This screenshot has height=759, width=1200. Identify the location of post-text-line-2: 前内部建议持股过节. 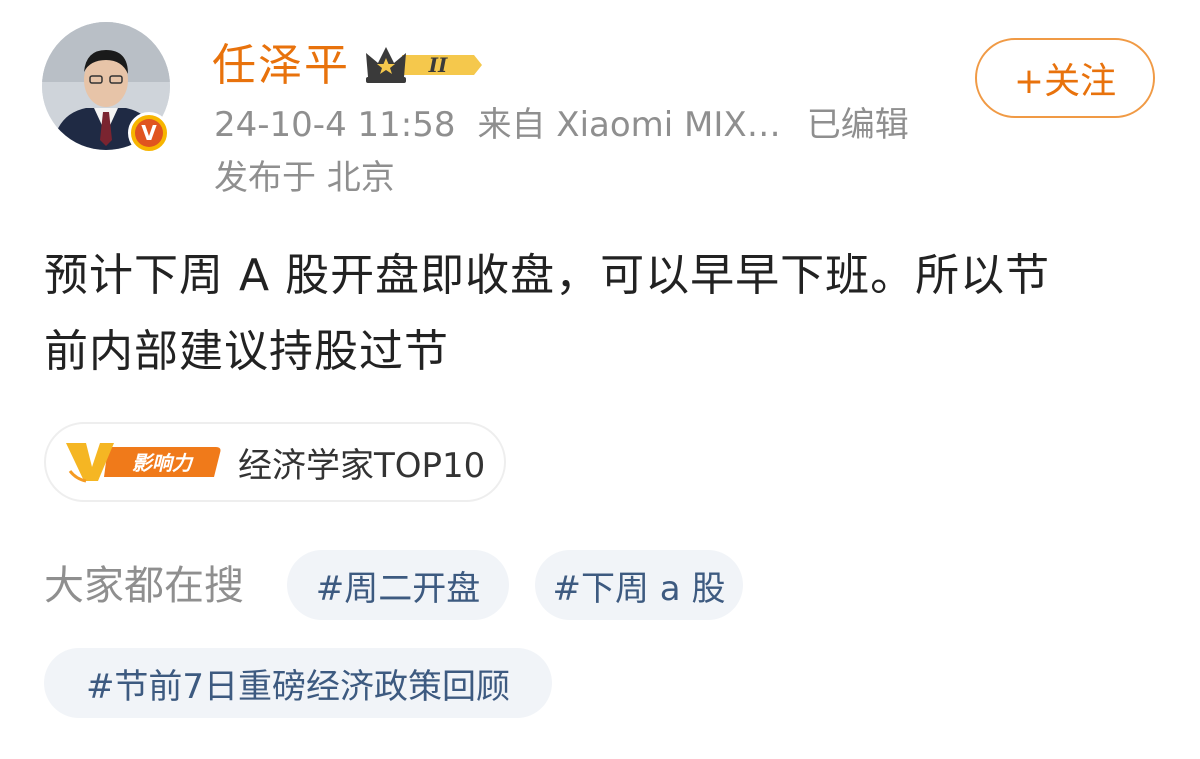
(246, 351).